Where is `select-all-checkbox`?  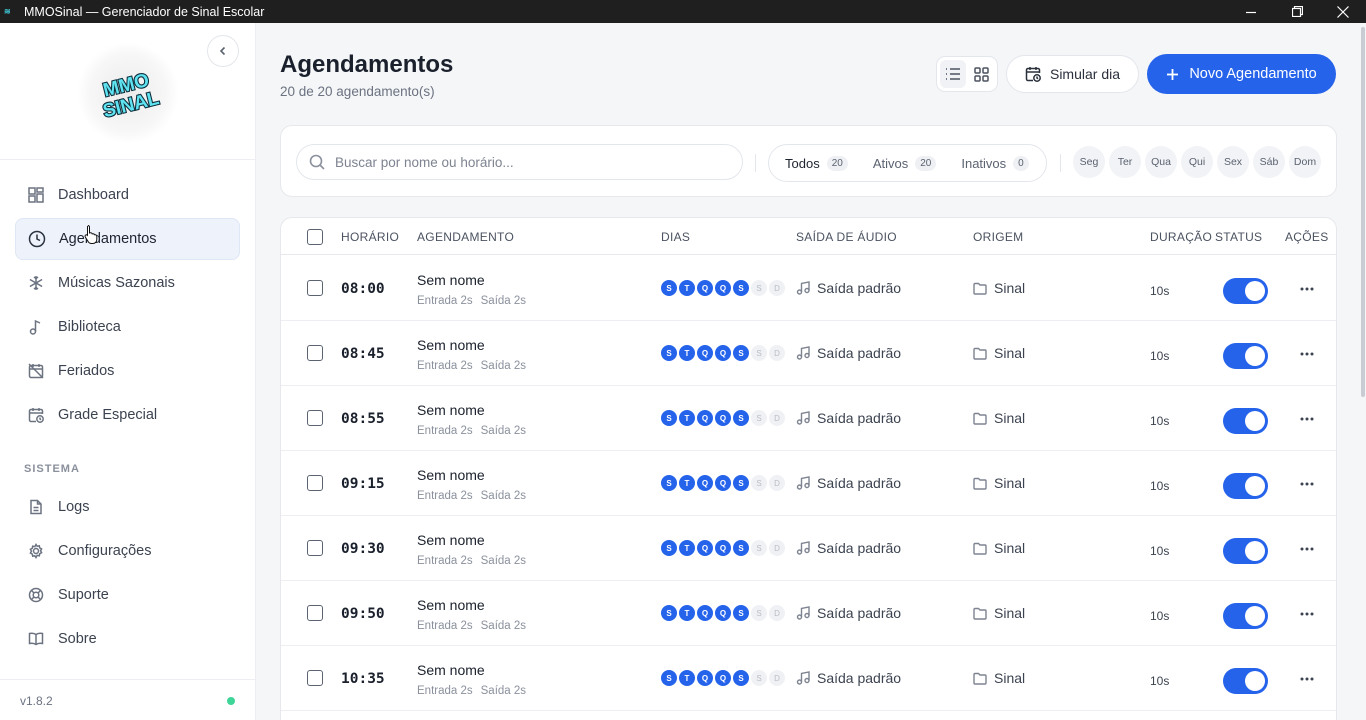 select-all-checkbox is located at coordinates (315, 237).